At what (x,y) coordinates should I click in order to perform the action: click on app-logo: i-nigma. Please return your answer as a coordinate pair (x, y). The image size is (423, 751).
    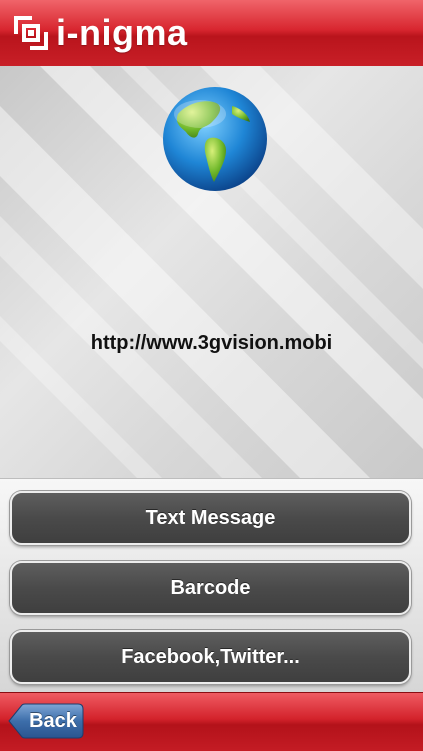
    Looking at the image, I should click on (100, 33).